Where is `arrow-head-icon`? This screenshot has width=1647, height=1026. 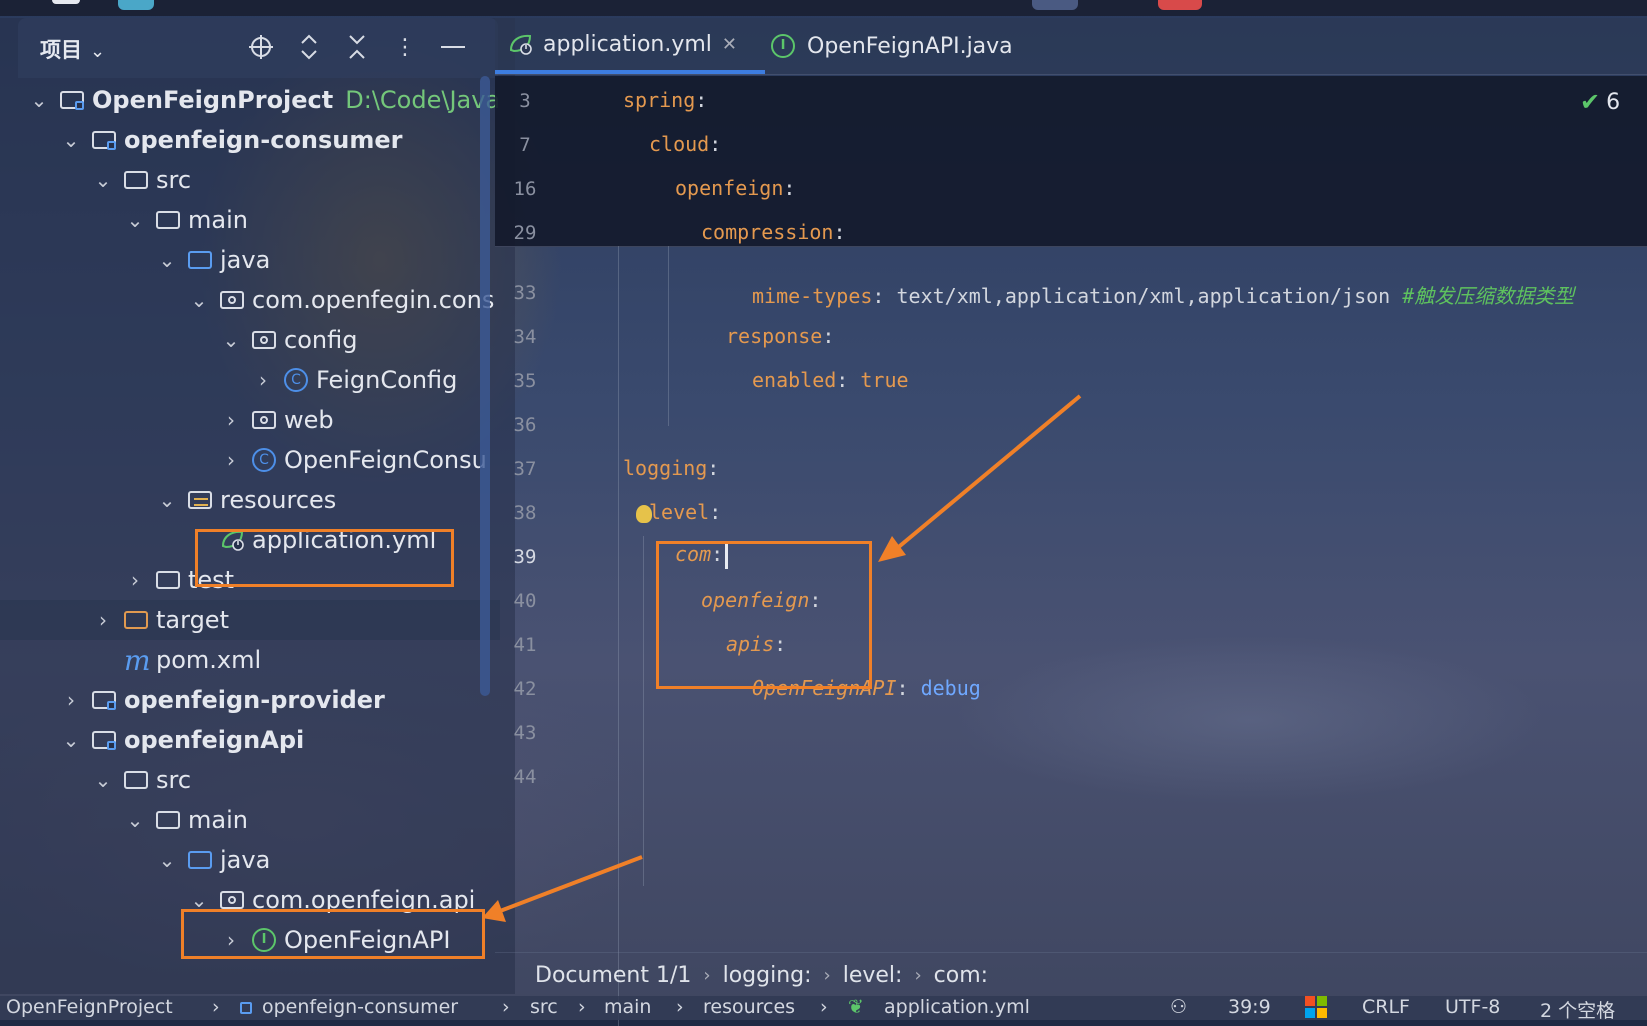 arrow-head-icon is located at coordinates (892, 549).